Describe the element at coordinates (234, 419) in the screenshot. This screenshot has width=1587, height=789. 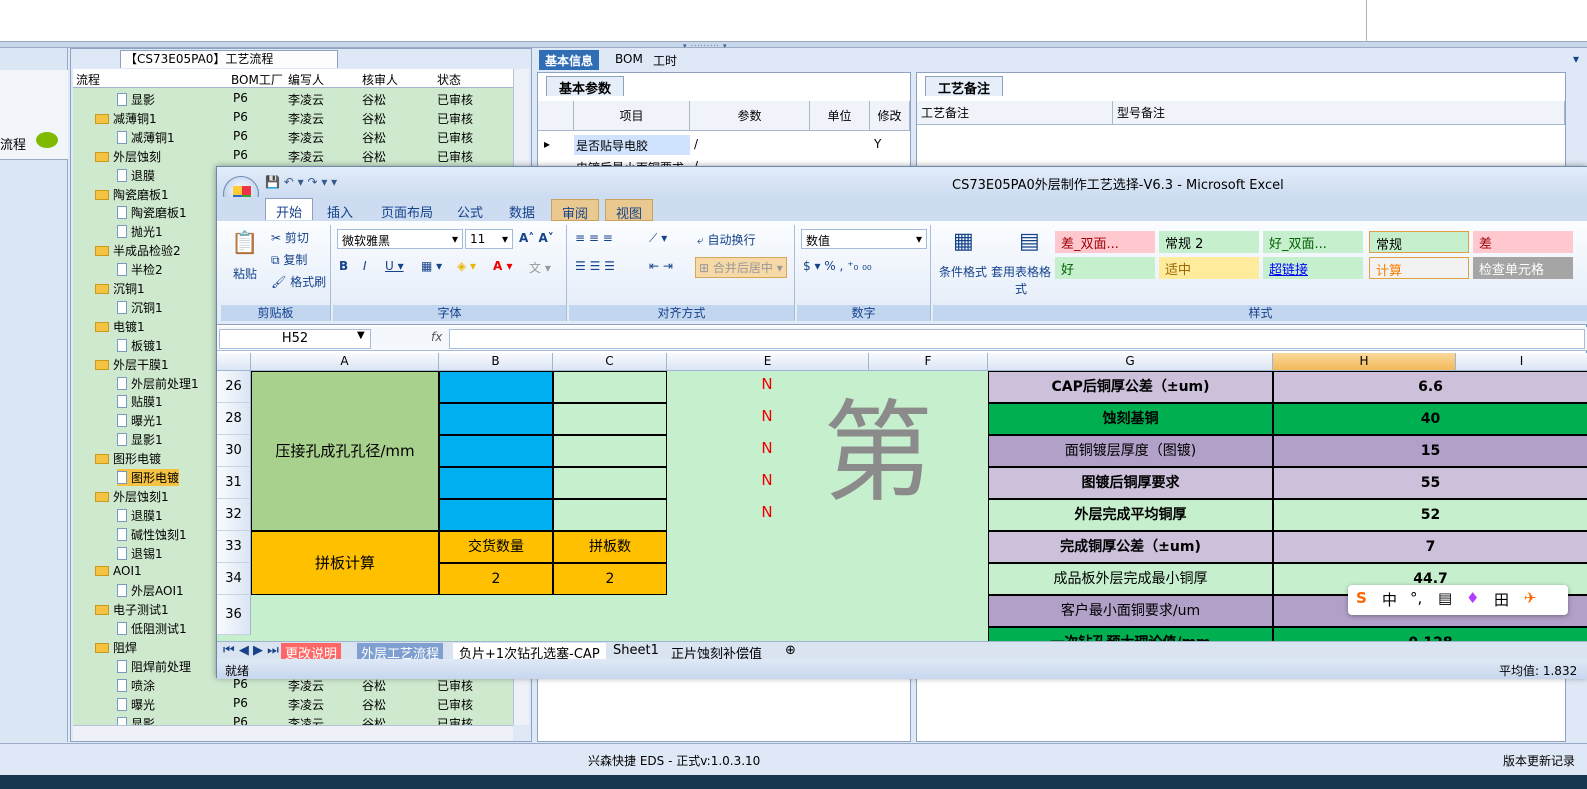
I see `row-header: 28` at that location.